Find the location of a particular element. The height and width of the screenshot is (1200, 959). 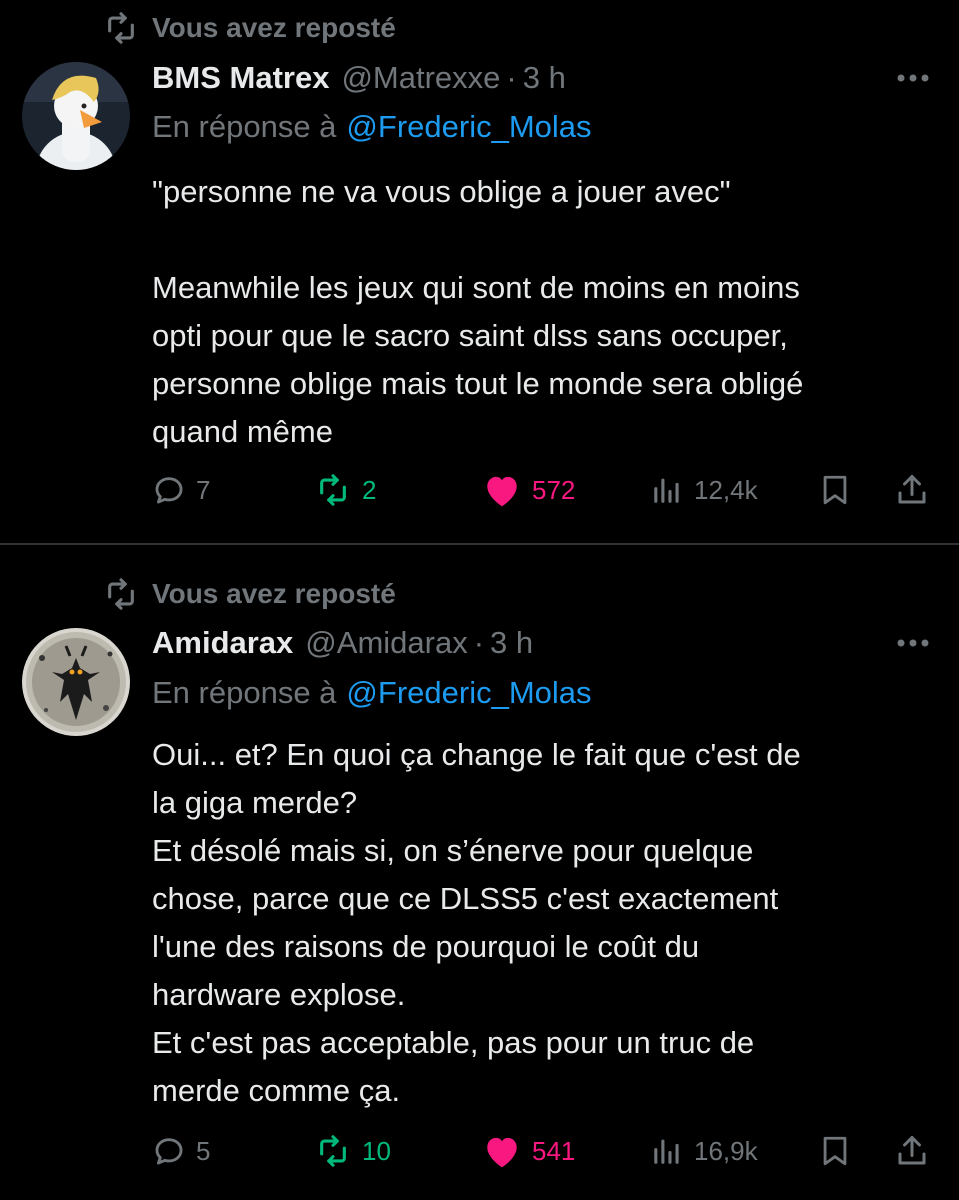

tweet-text-line: hardware explose. is located at coordinates (279, 994).